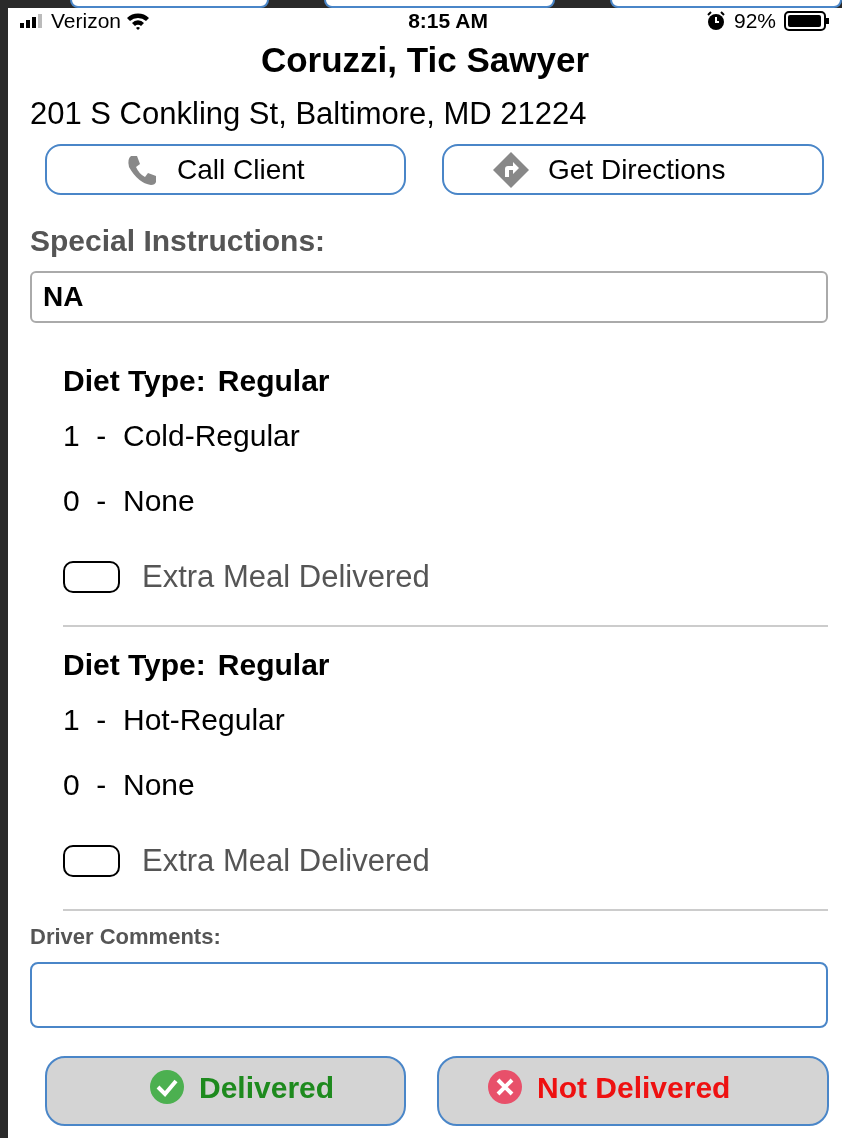  What do you see at coordinates (174, 720) in the screenshot?
I see `meal-item: 1 - Hot-Regular` at bounding box center [174, 720].